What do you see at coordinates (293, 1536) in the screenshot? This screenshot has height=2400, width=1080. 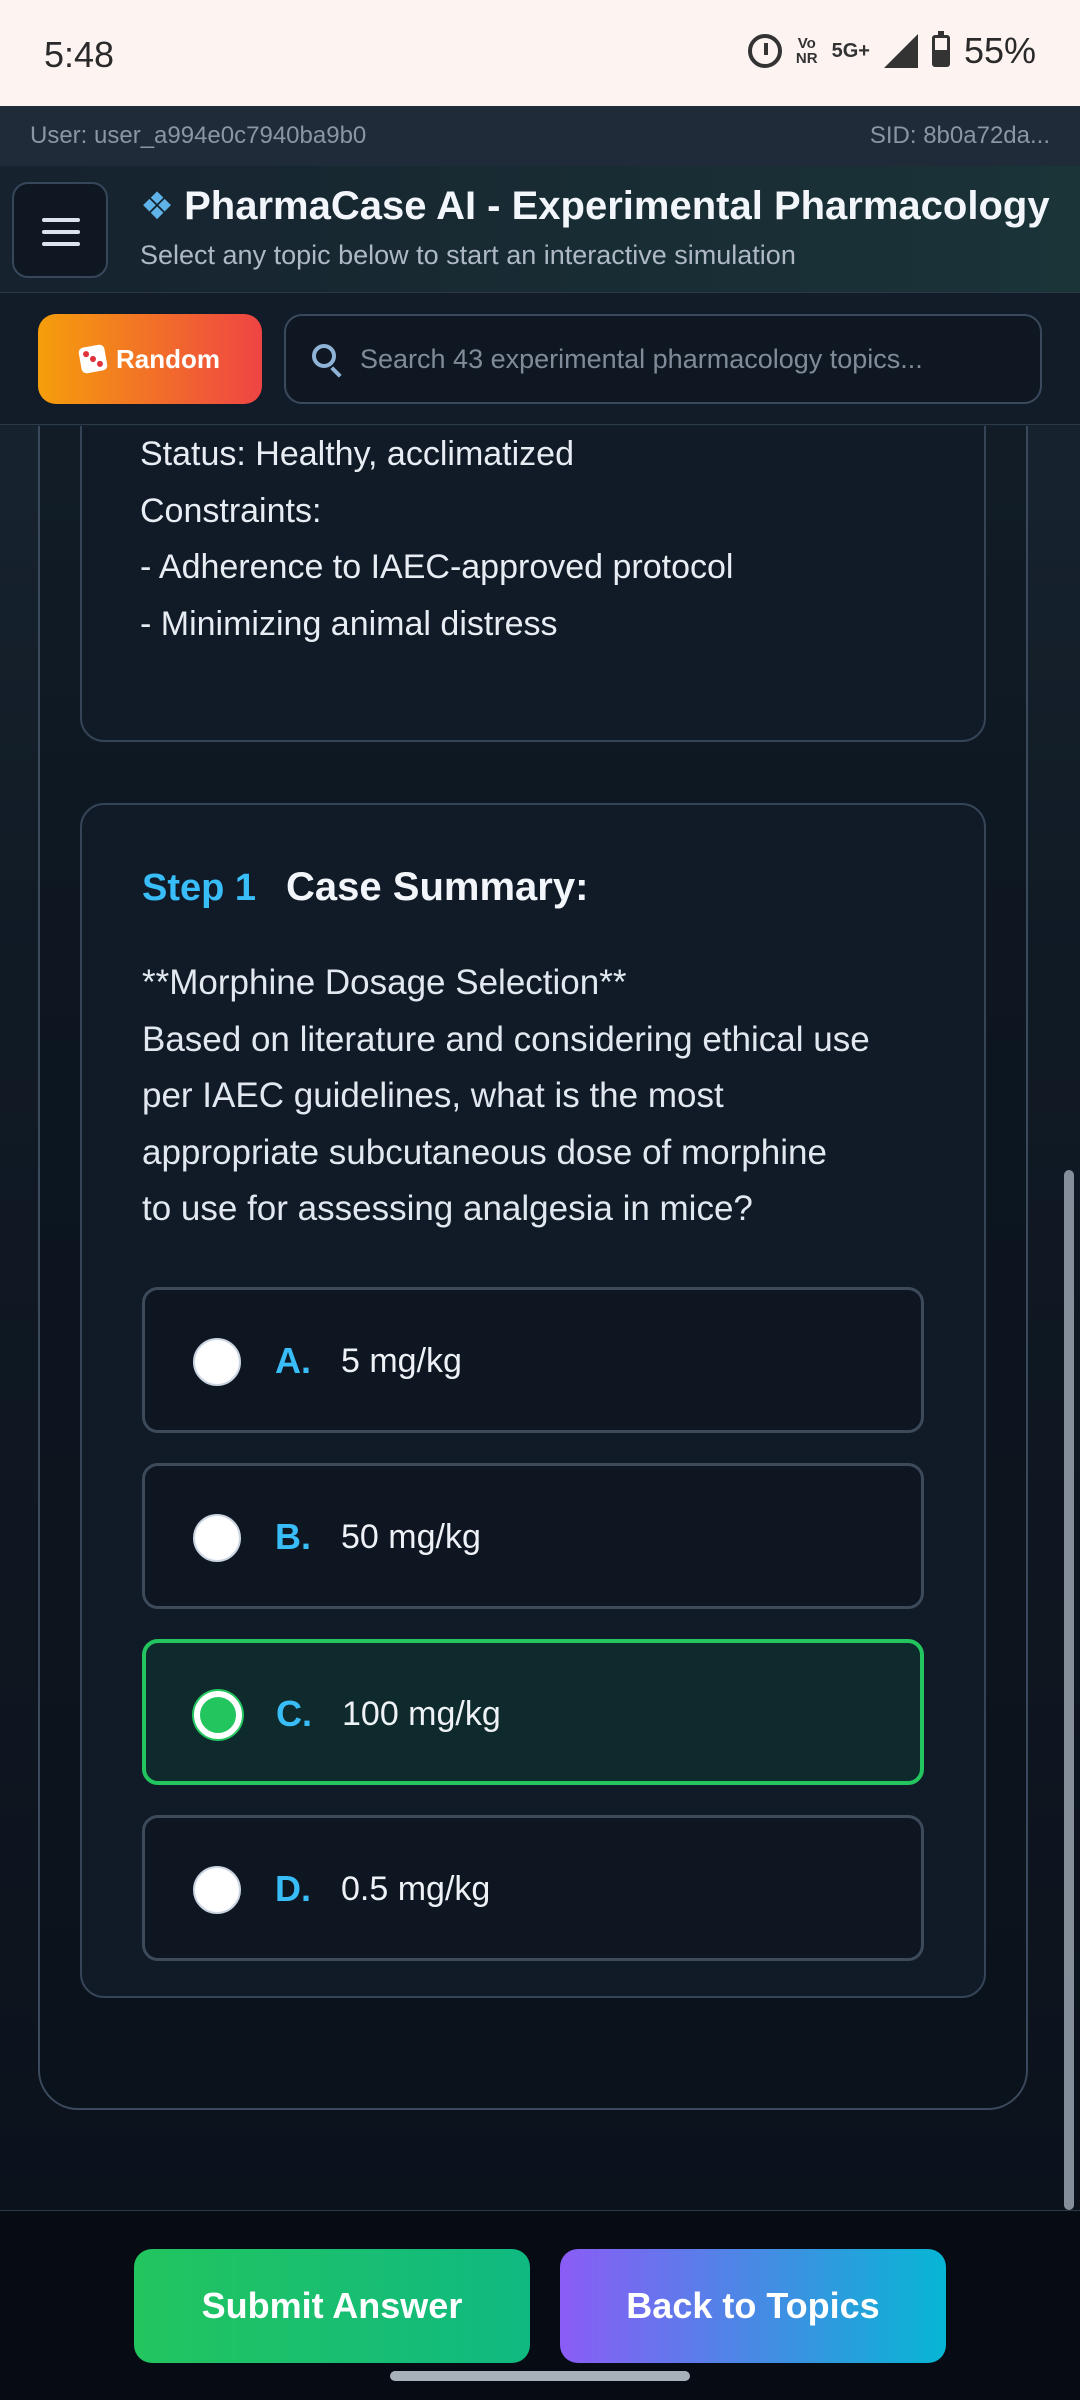 I see `option-letter: B.` at bounding box center [293, 1536].